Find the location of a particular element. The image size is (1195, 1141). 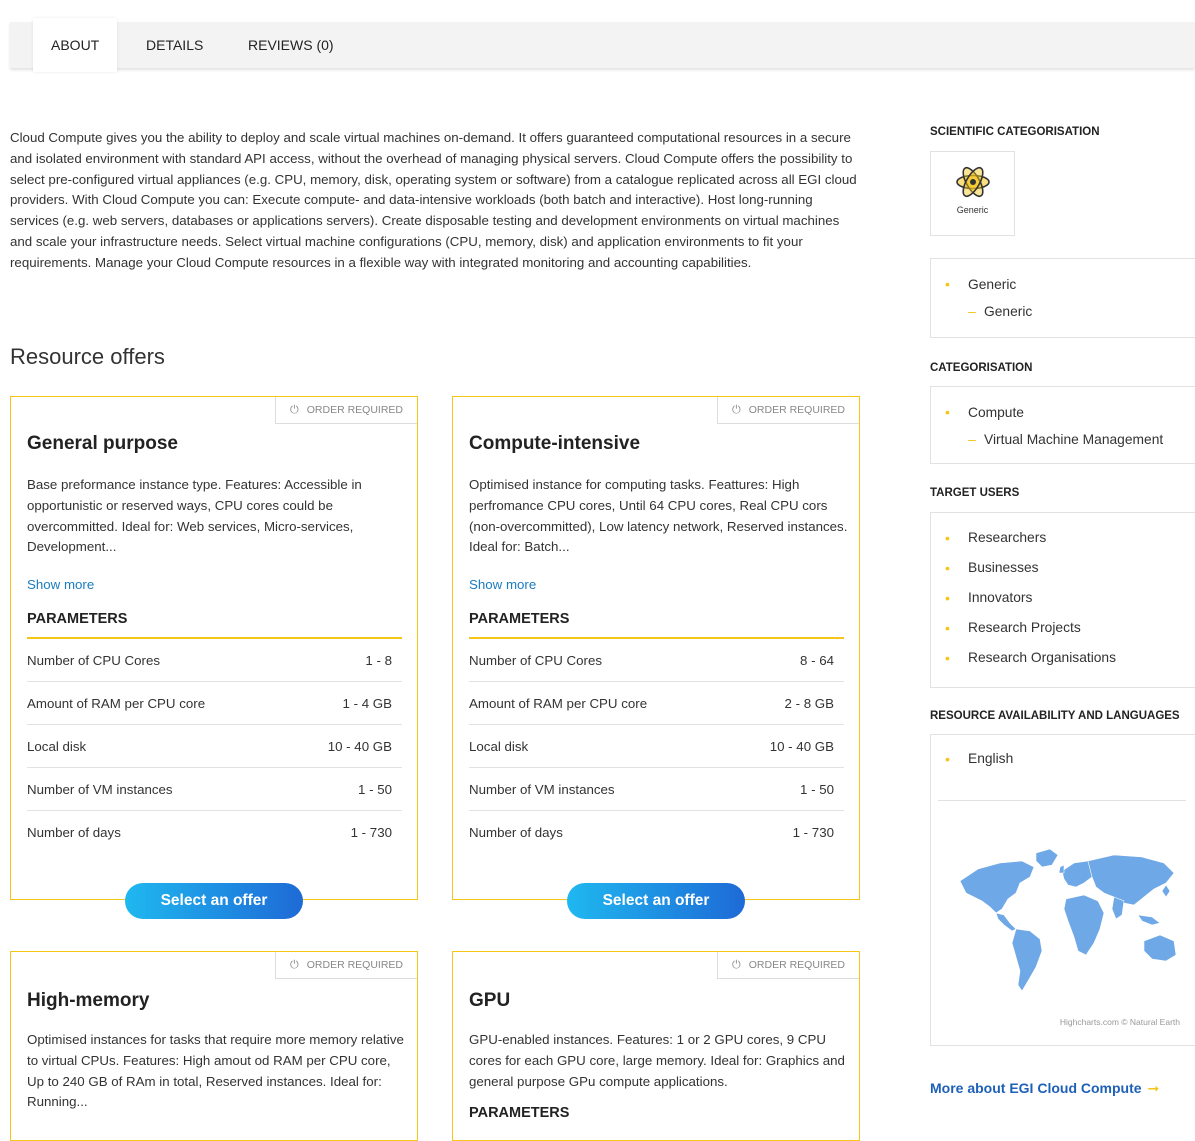

parameter-row: Amount of RAM per CPU core 2 - 8 GB is located at coordinates (656, 703).